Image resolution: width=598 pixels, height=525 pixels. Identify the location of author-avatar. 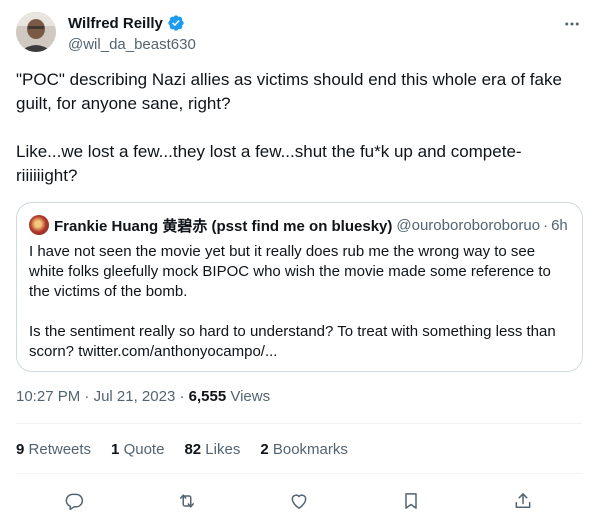
(36, 32).